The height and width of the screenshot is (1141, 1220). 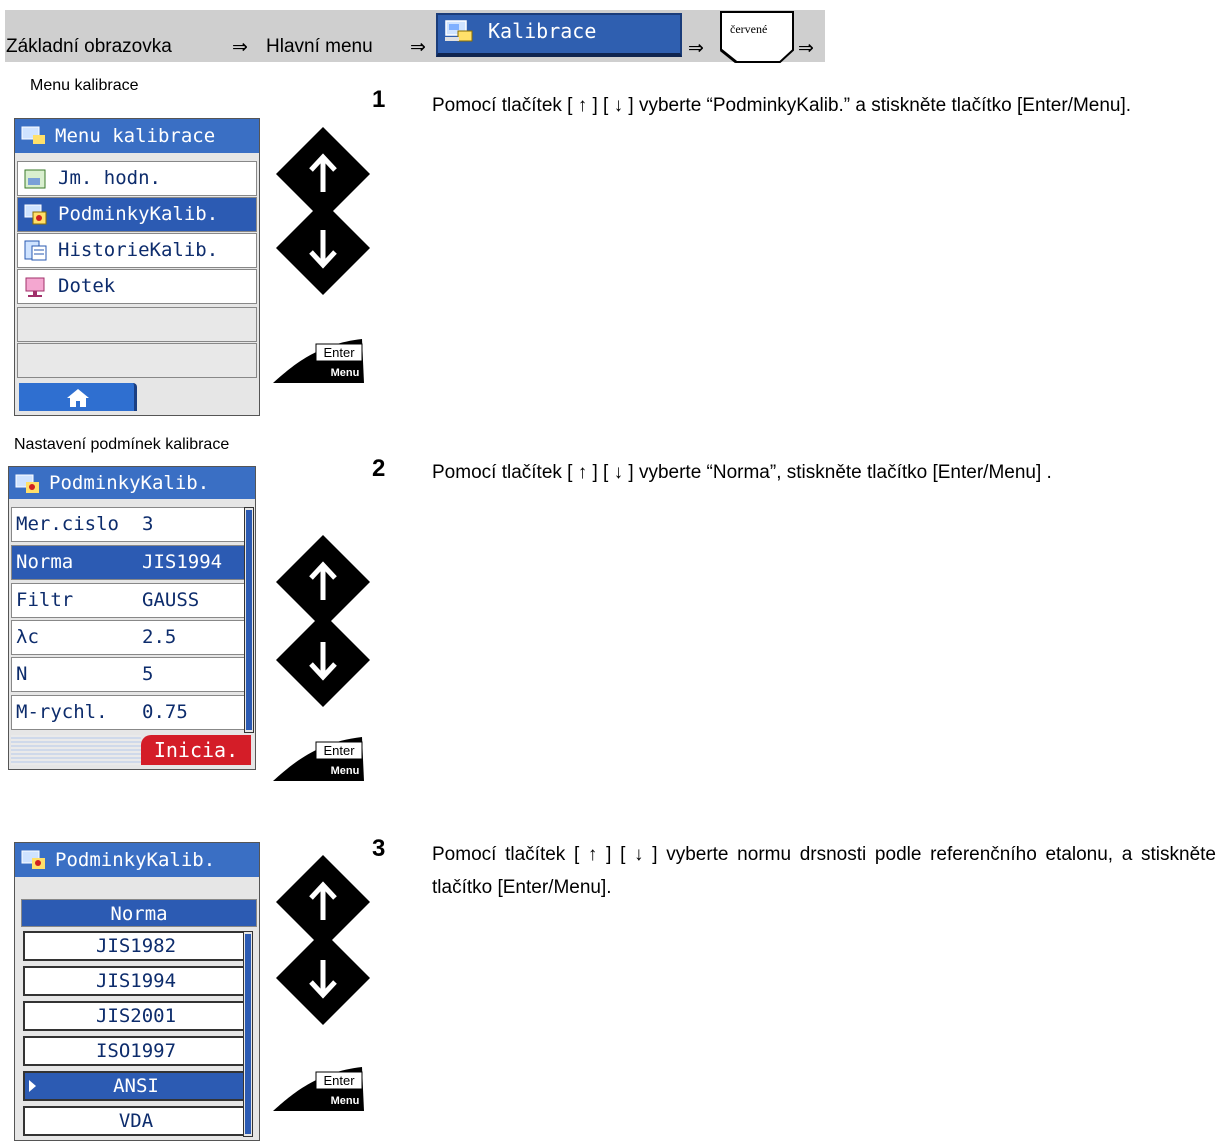 I want to click on norm-option-jis1994: JIS1994, so click(x=136, y=981).